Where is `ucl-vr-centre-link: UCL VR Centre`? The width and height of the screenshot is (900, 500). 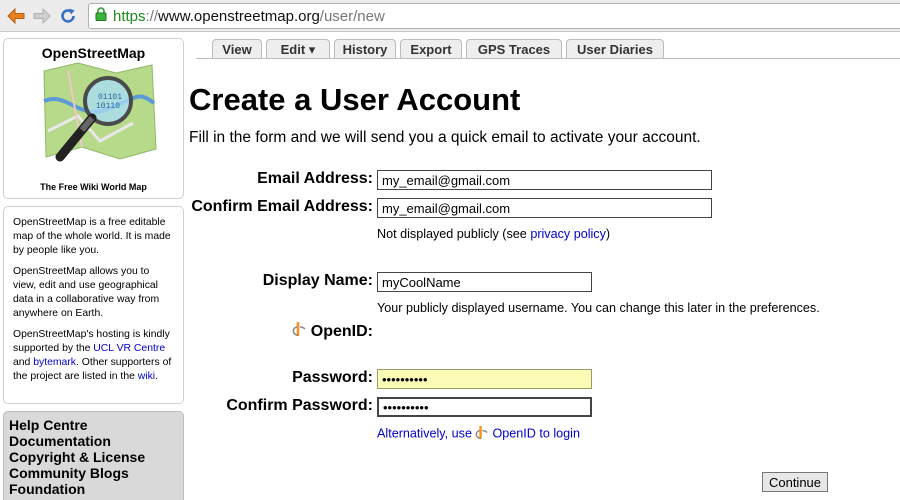
ucl-vr-centre-link: UCL VR Centre is located at coordinates (129, 348).